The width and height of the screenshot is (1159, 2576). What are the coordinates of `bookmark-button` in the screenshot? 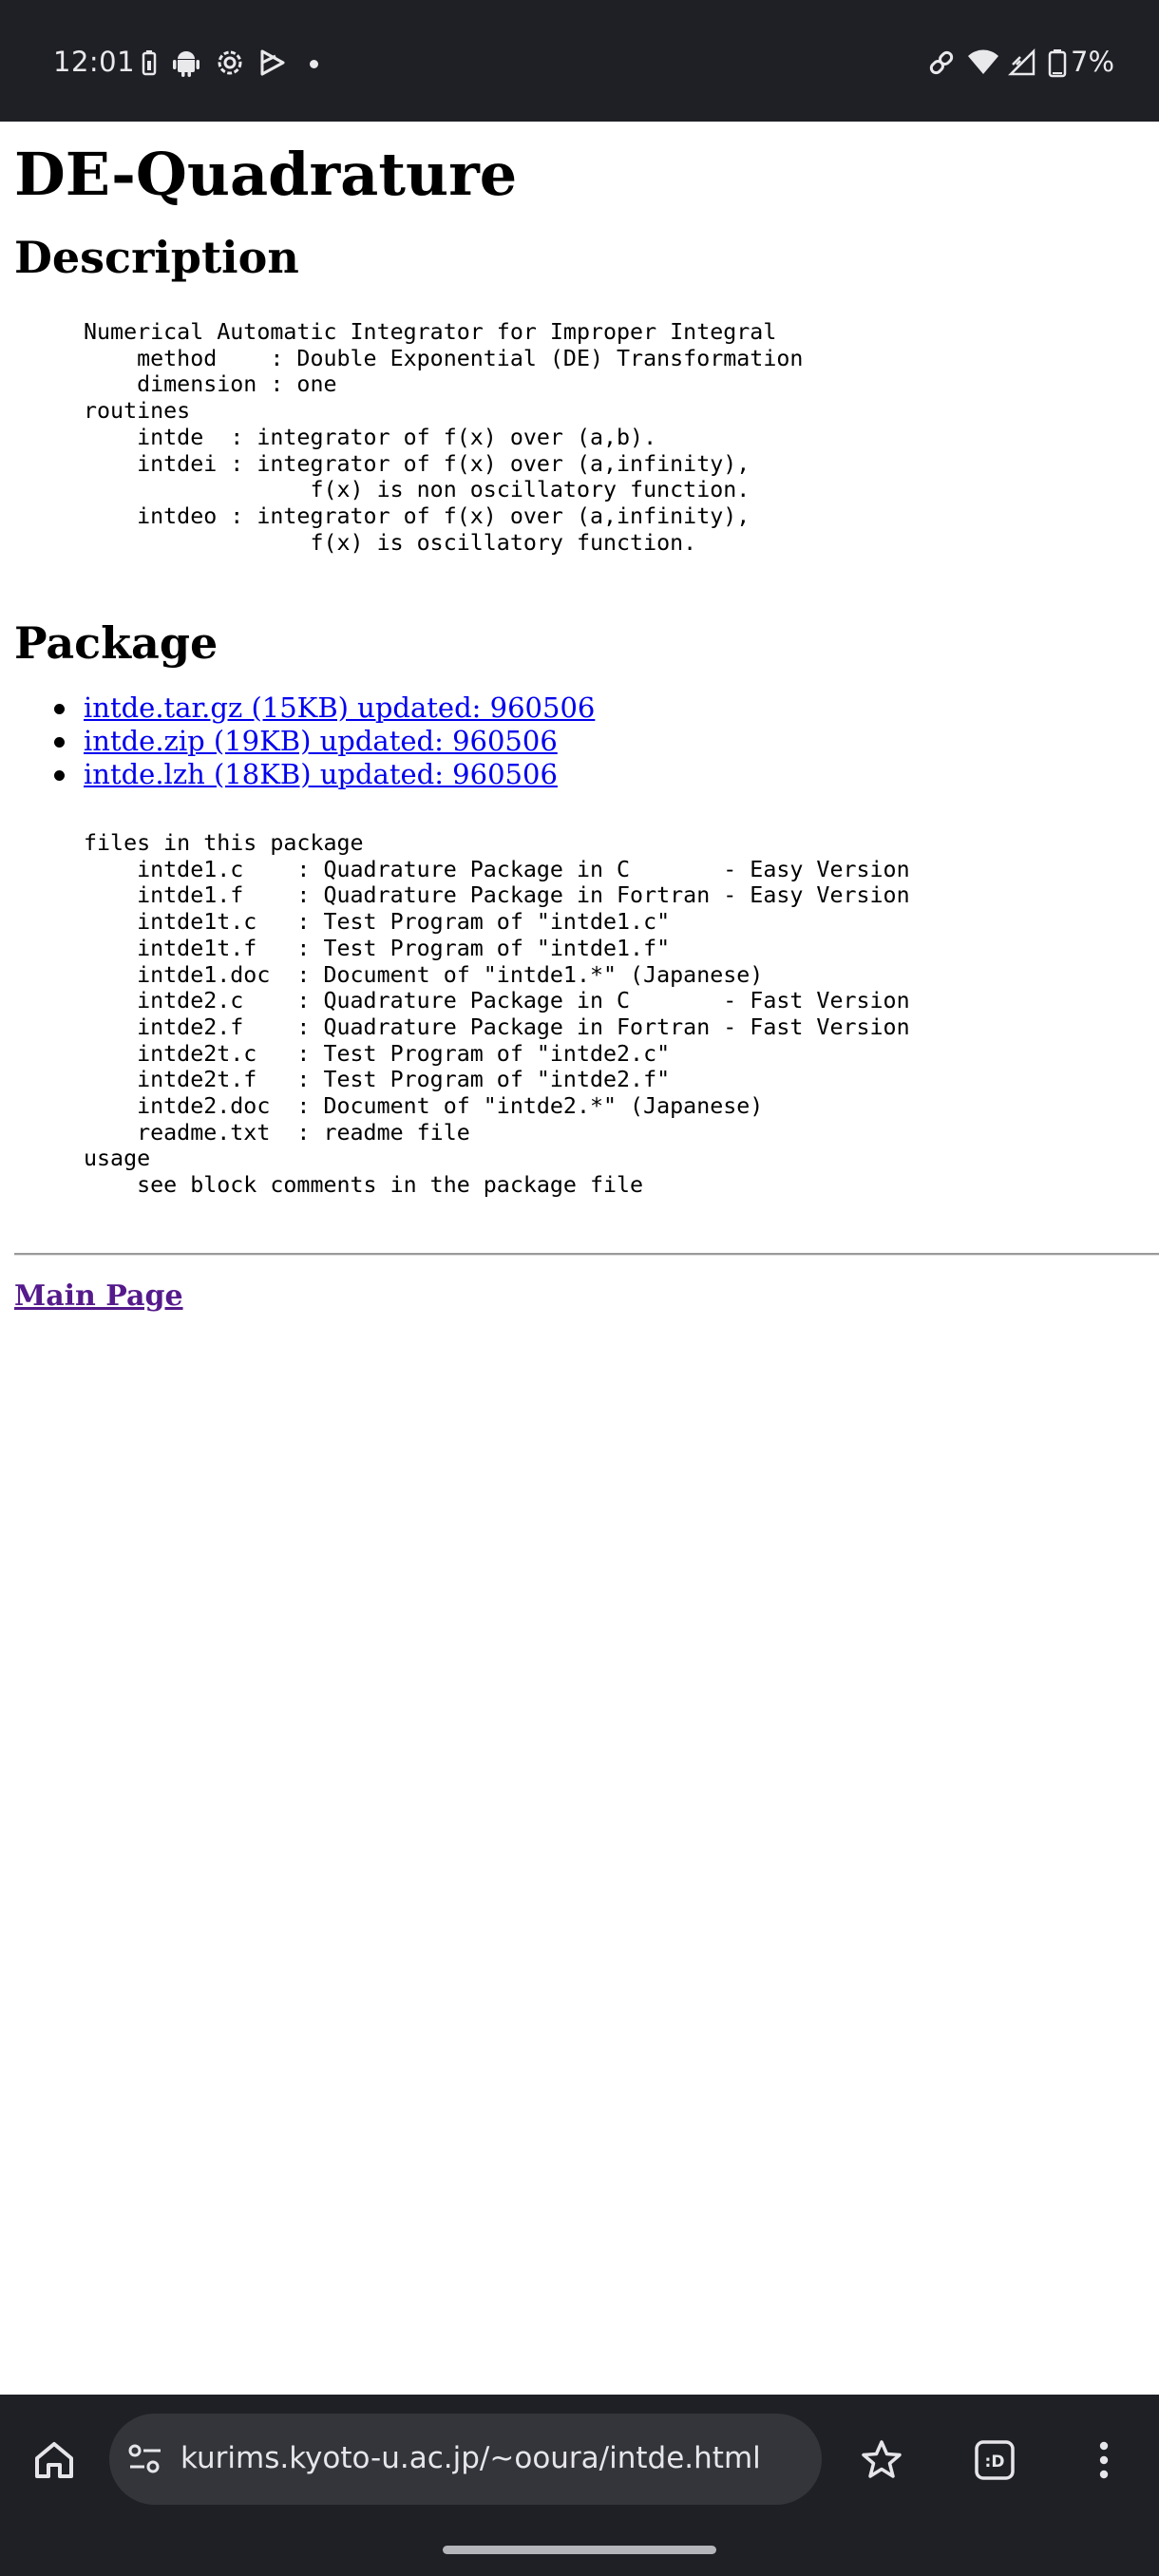 It's located at (881, 2460).